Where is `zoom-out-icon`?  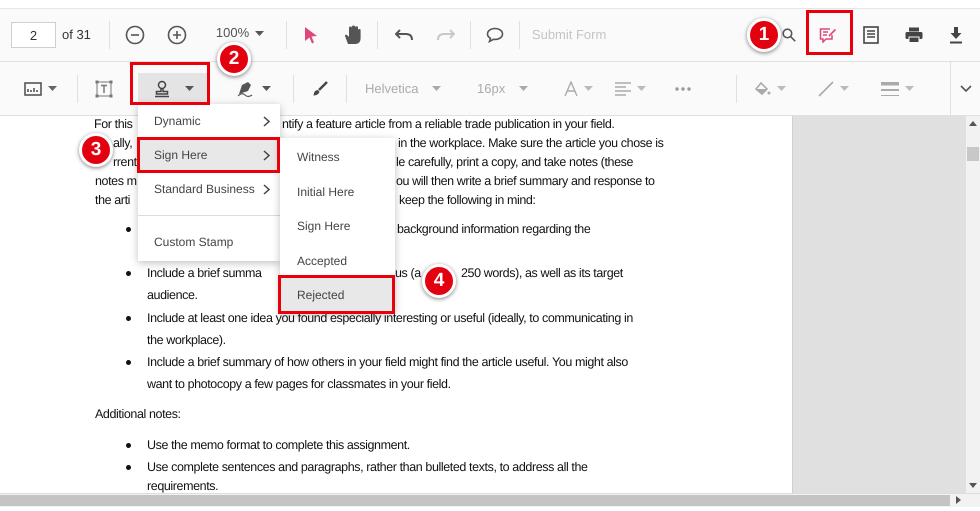
zoom-out-icon is located at coordinates (135, 35).